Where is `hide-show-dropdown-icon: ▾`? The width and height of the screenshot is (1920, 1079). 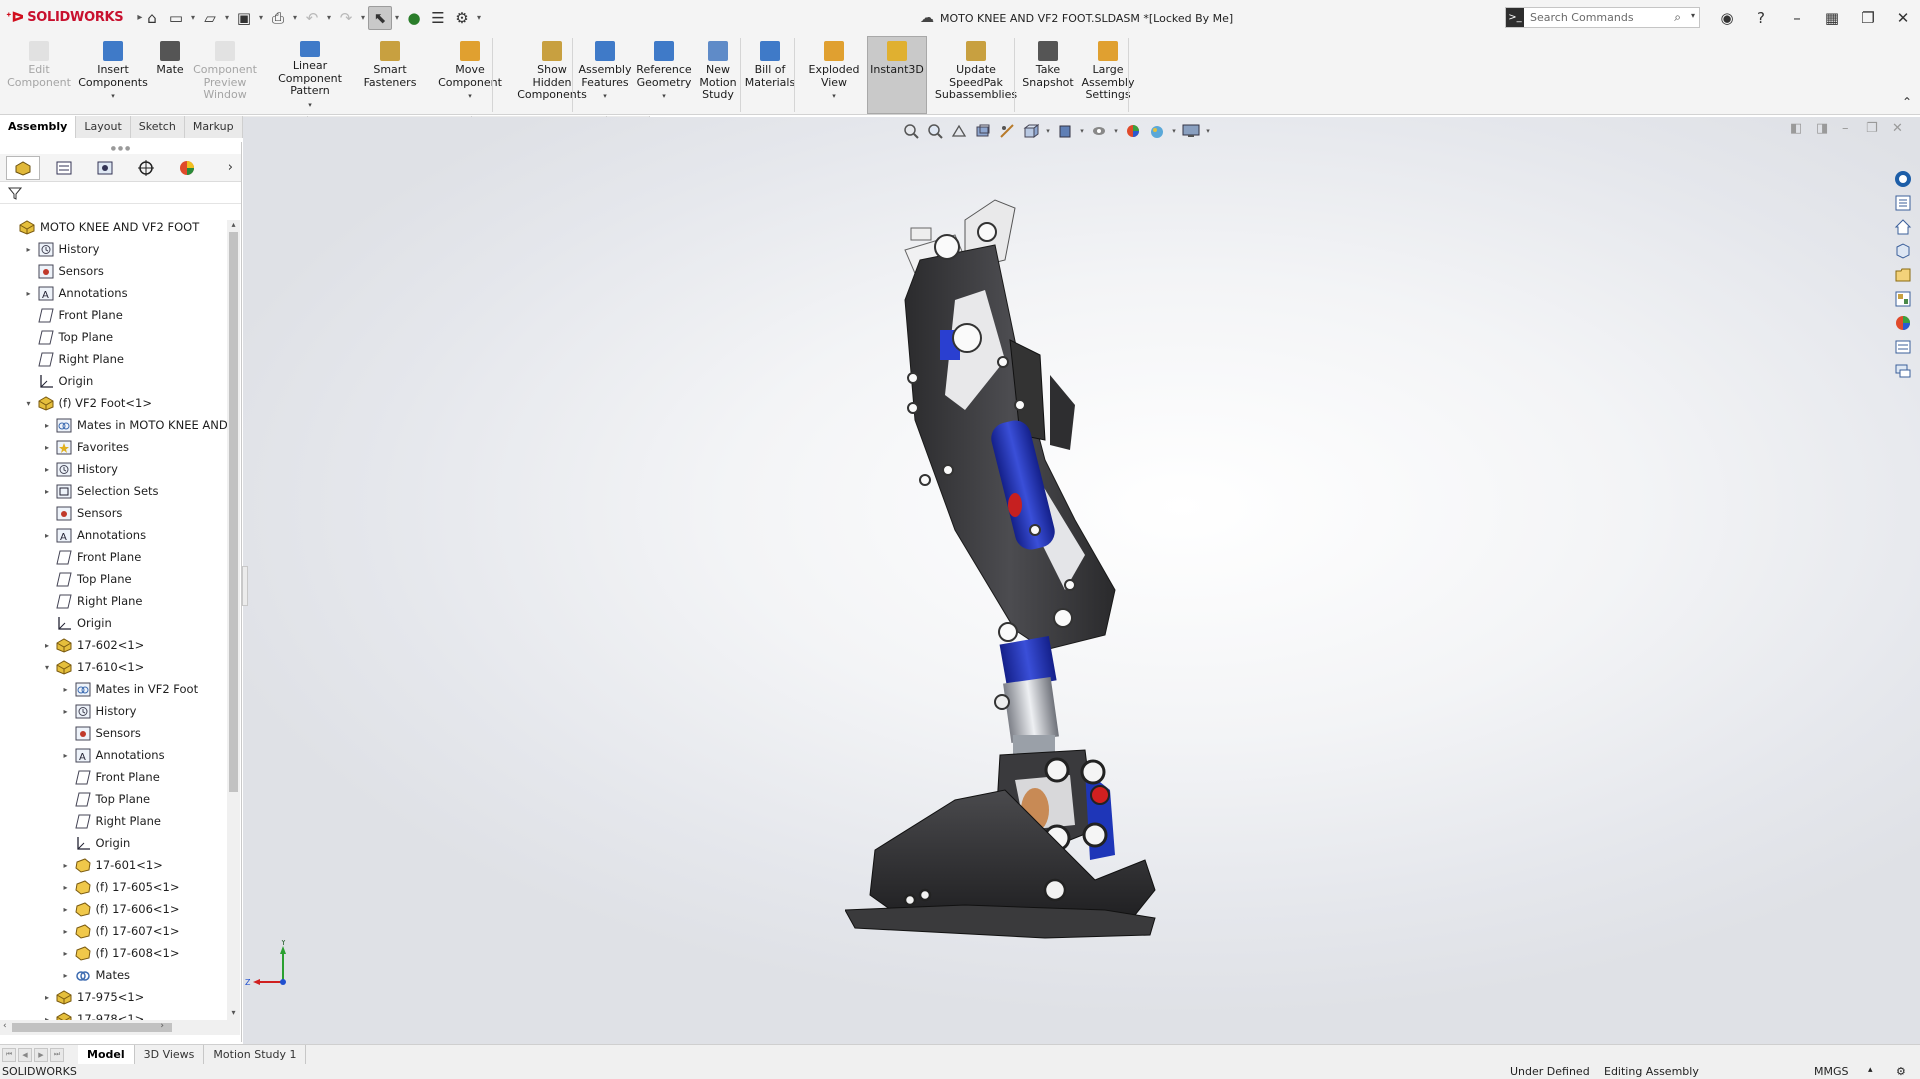
hide-show-dropdown-icon: ▾ is located at coordinates (1116, 131).